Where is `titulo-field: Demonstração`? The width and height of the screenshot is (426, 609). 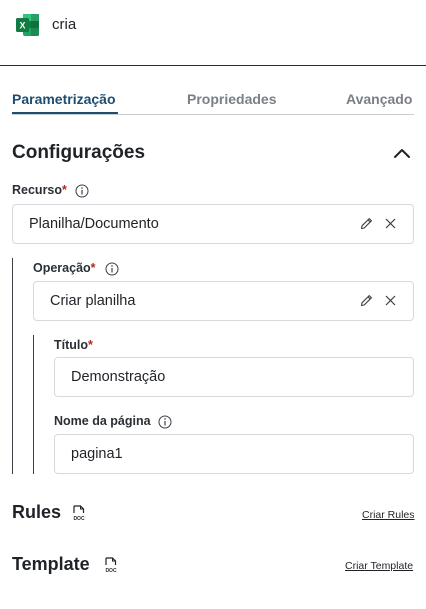
titulo-field: Demonstração is located at coordinates (234, 377).